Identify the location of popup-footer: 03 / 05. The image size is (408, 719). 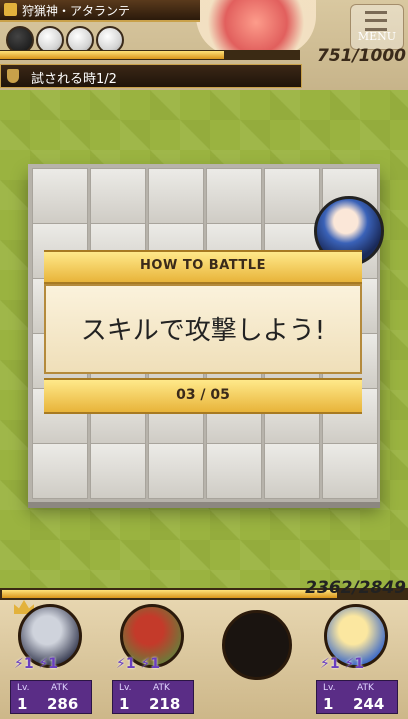
(203, 396).